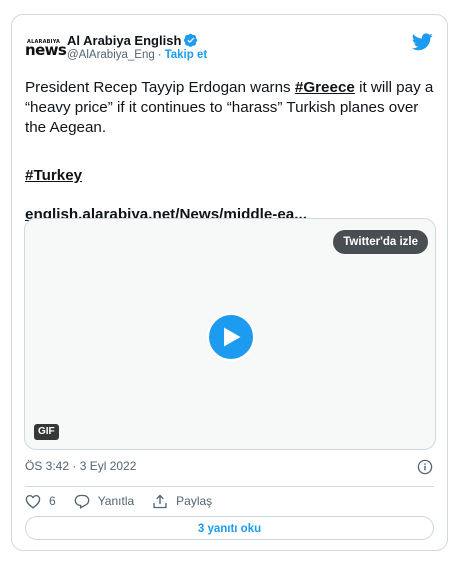 The height and width of the screenshot is (565, 463). What do you see at coordinates (425, 467) in the screenshot?
I see `info-icon` at bounding box center [425, 467].